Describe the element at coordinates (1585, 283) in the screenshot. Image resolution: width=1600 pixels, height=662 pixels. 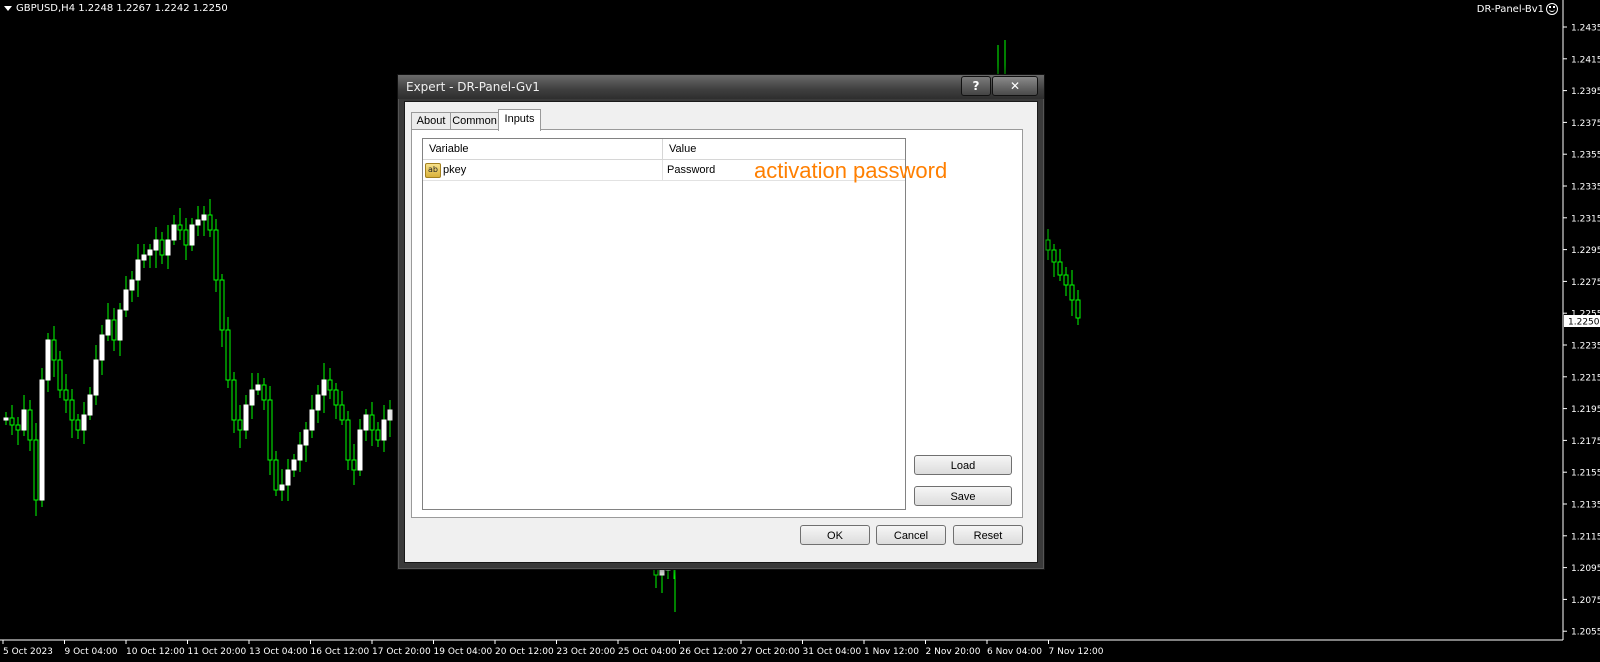
I see `price-label: 1.2275` at that location.